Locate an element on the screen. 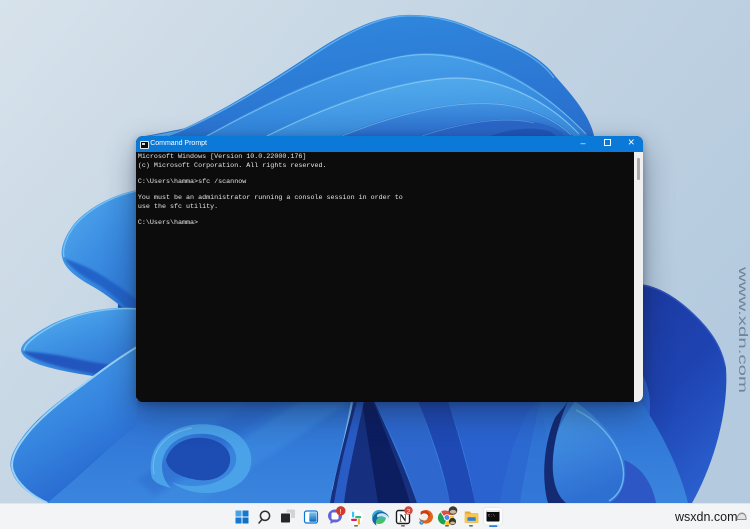 The width and height of the screenshot is (750, 529). svg-text: www.xdn.com is located at coordinates (742, 329).